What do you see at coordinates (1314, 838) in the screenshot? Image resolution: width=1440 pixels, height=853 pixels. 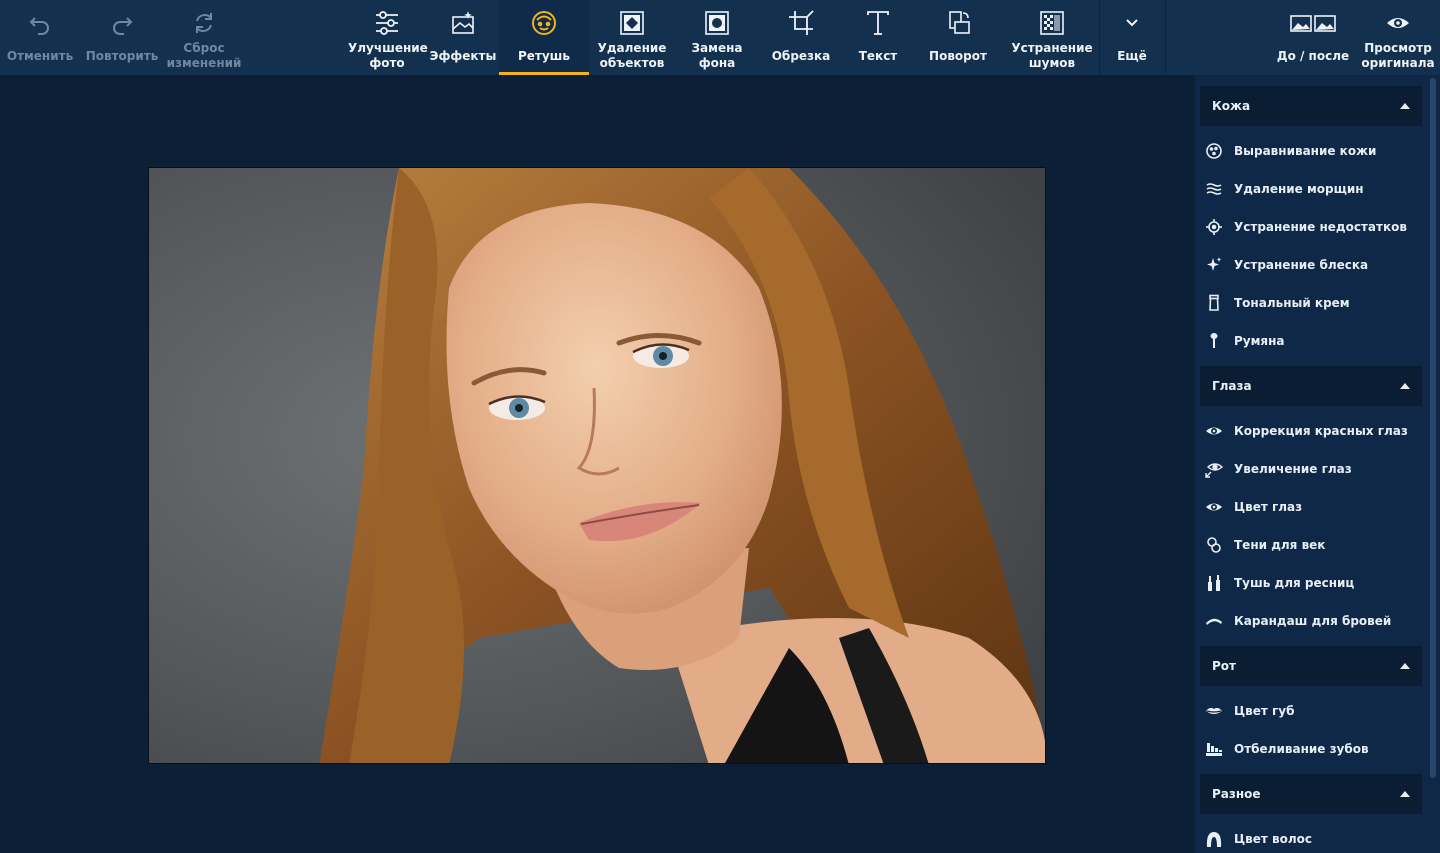 I see `tool-hair-color: Цвет волос` at bounding box center [1314, 838].